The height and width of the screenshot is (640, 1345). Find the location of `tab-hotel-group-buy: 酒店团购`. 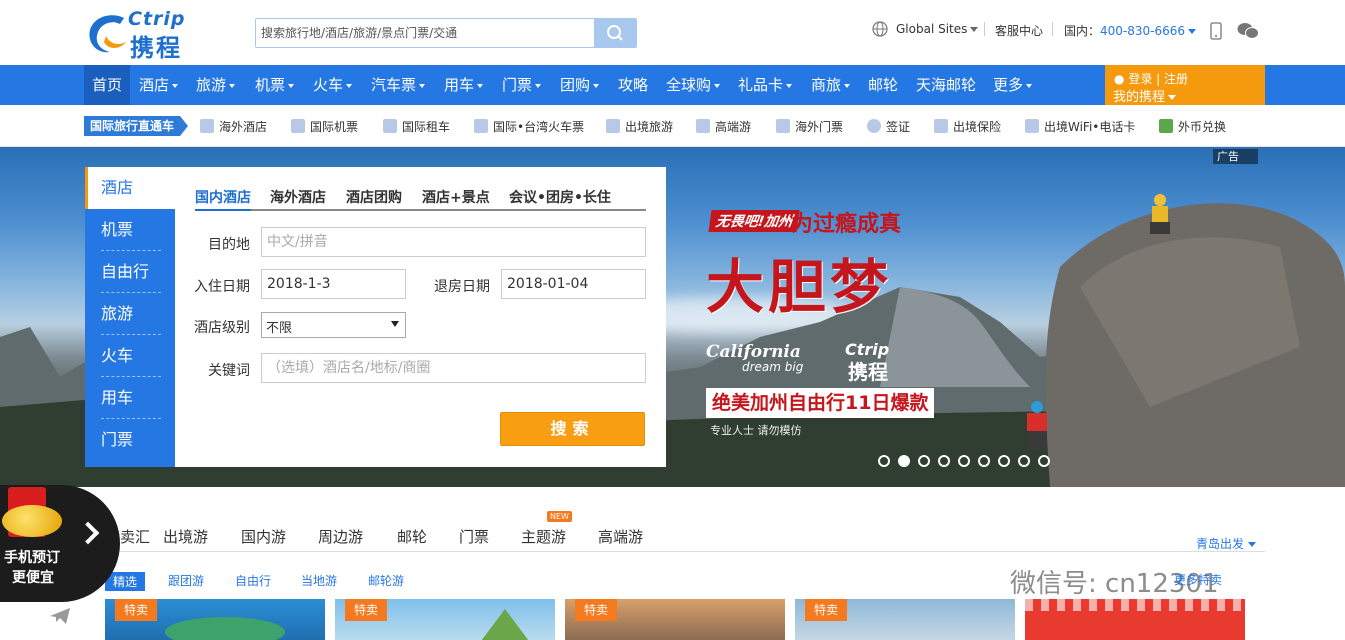

tab-hotel-group-buy: 酒店团购 is located at coordinates (374, 197).